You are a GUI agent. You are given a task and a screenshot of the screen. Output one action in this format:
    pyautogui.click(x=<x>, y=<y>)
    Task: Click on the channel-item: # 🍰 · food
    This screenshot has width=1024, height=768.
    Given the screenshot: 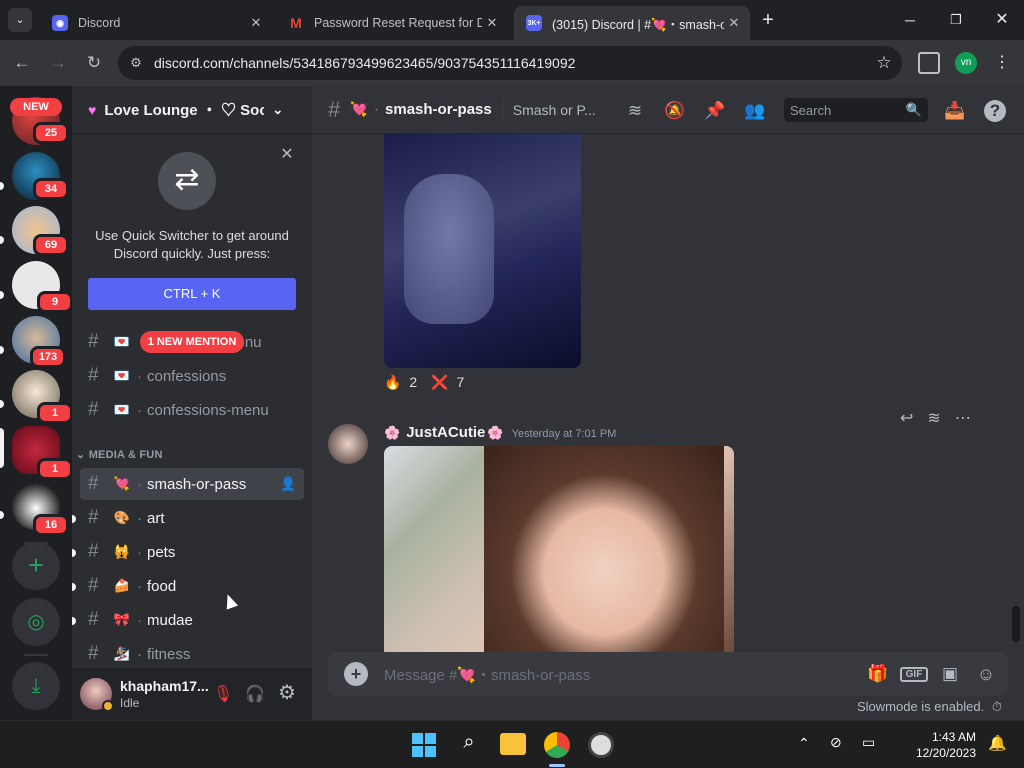 What is the action you would take?
    pyautogui.click(x=192, y=586)
    